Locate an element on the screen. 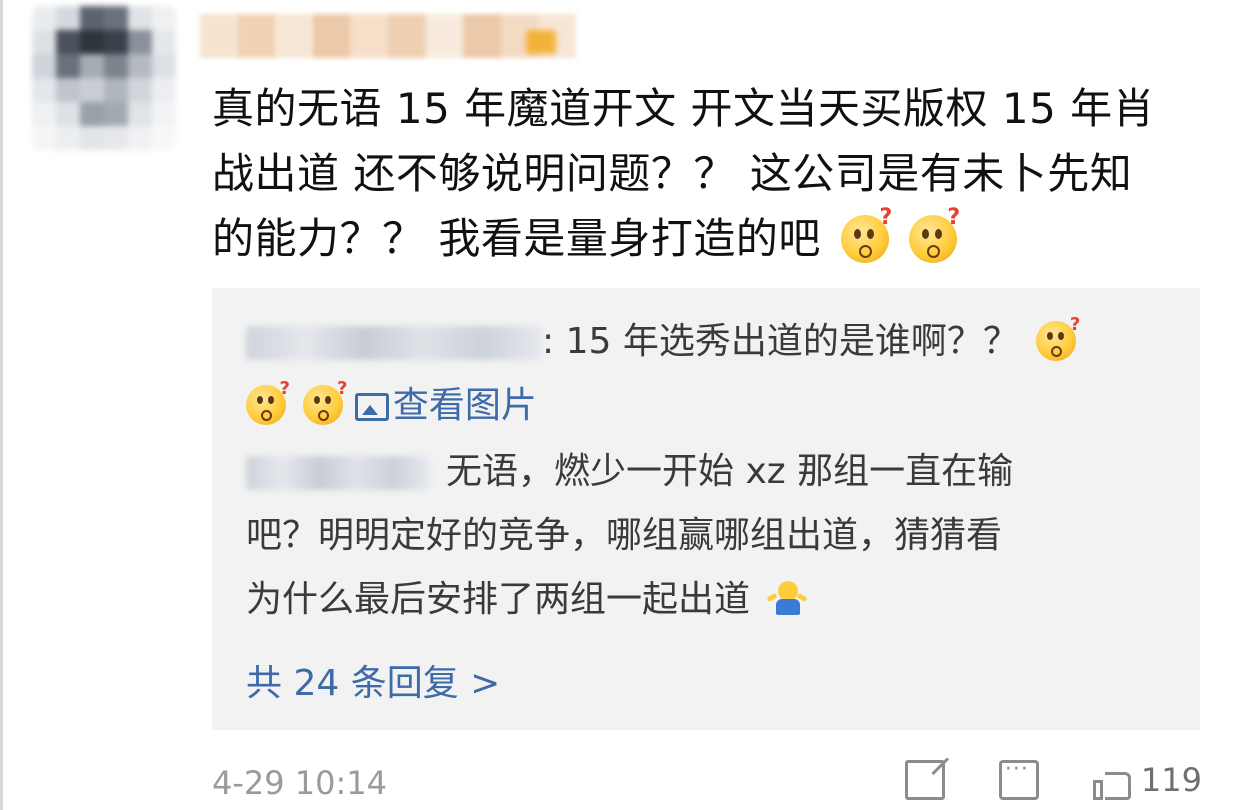  comment-icon is located at coordinates (1018, 778).